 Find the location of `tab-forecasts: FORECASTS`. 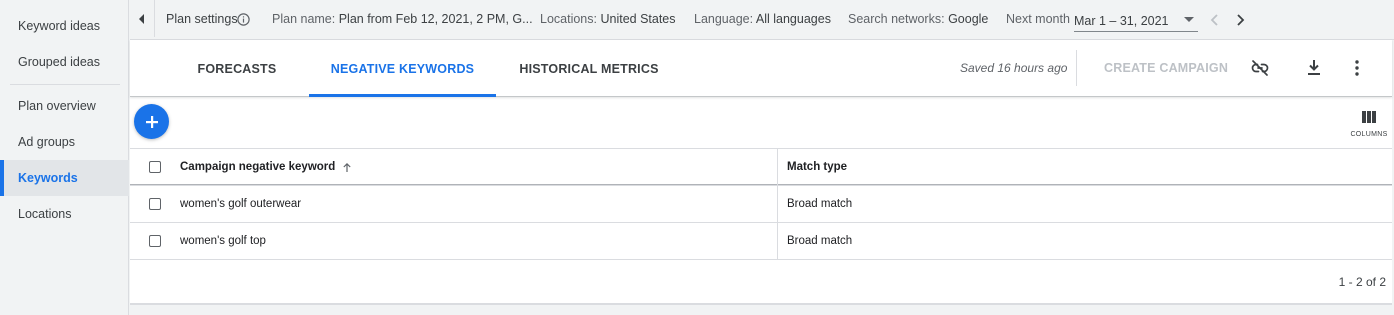

tab-forecasts: FORECASTS is located at coordinates (237, 68).